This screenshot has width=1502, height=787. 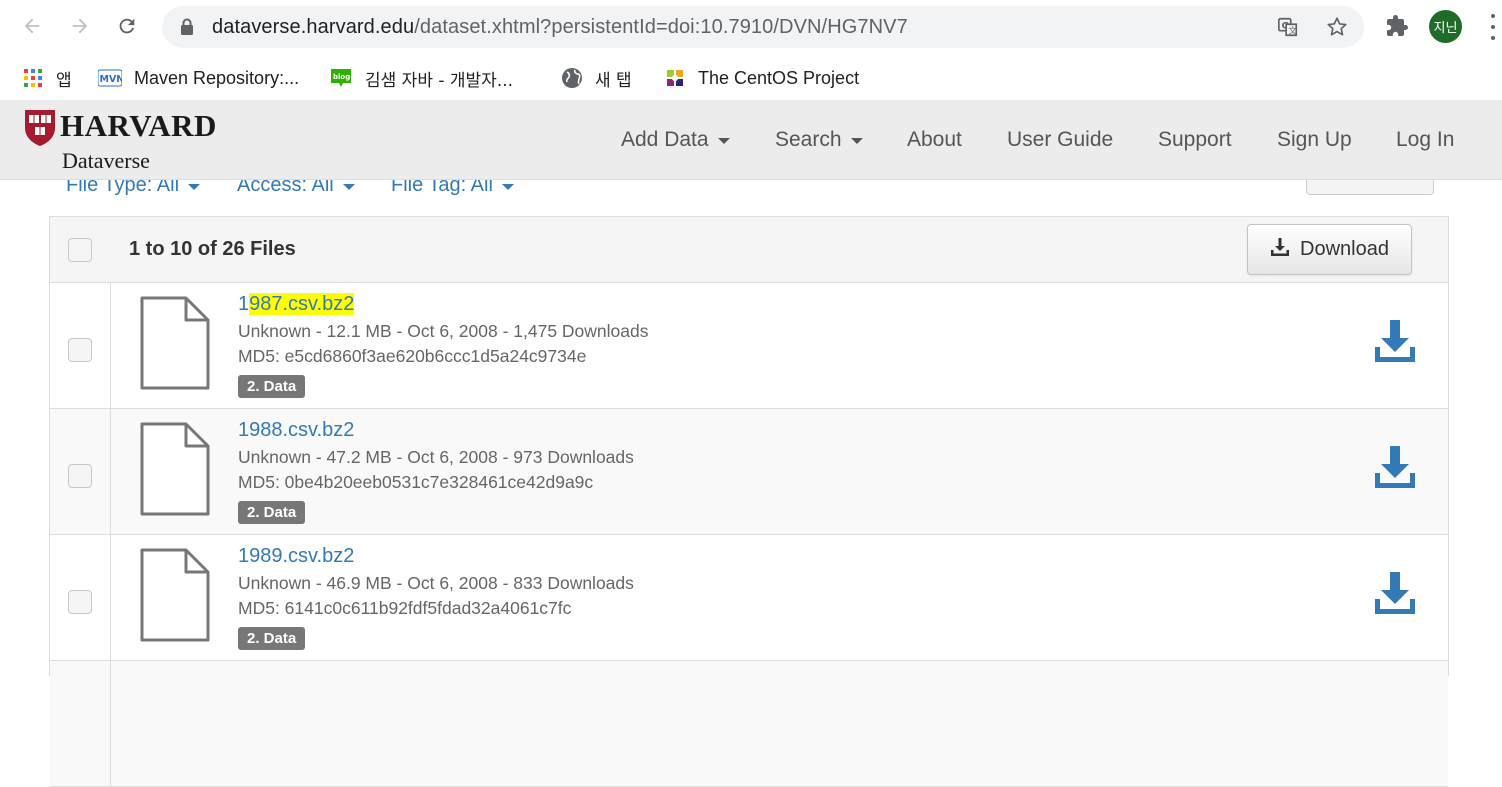 What do you see at coordinates (106, 161) in the screenshot?
I see `logo-subtitle: Dataverse` at bounding box center [106, 161].